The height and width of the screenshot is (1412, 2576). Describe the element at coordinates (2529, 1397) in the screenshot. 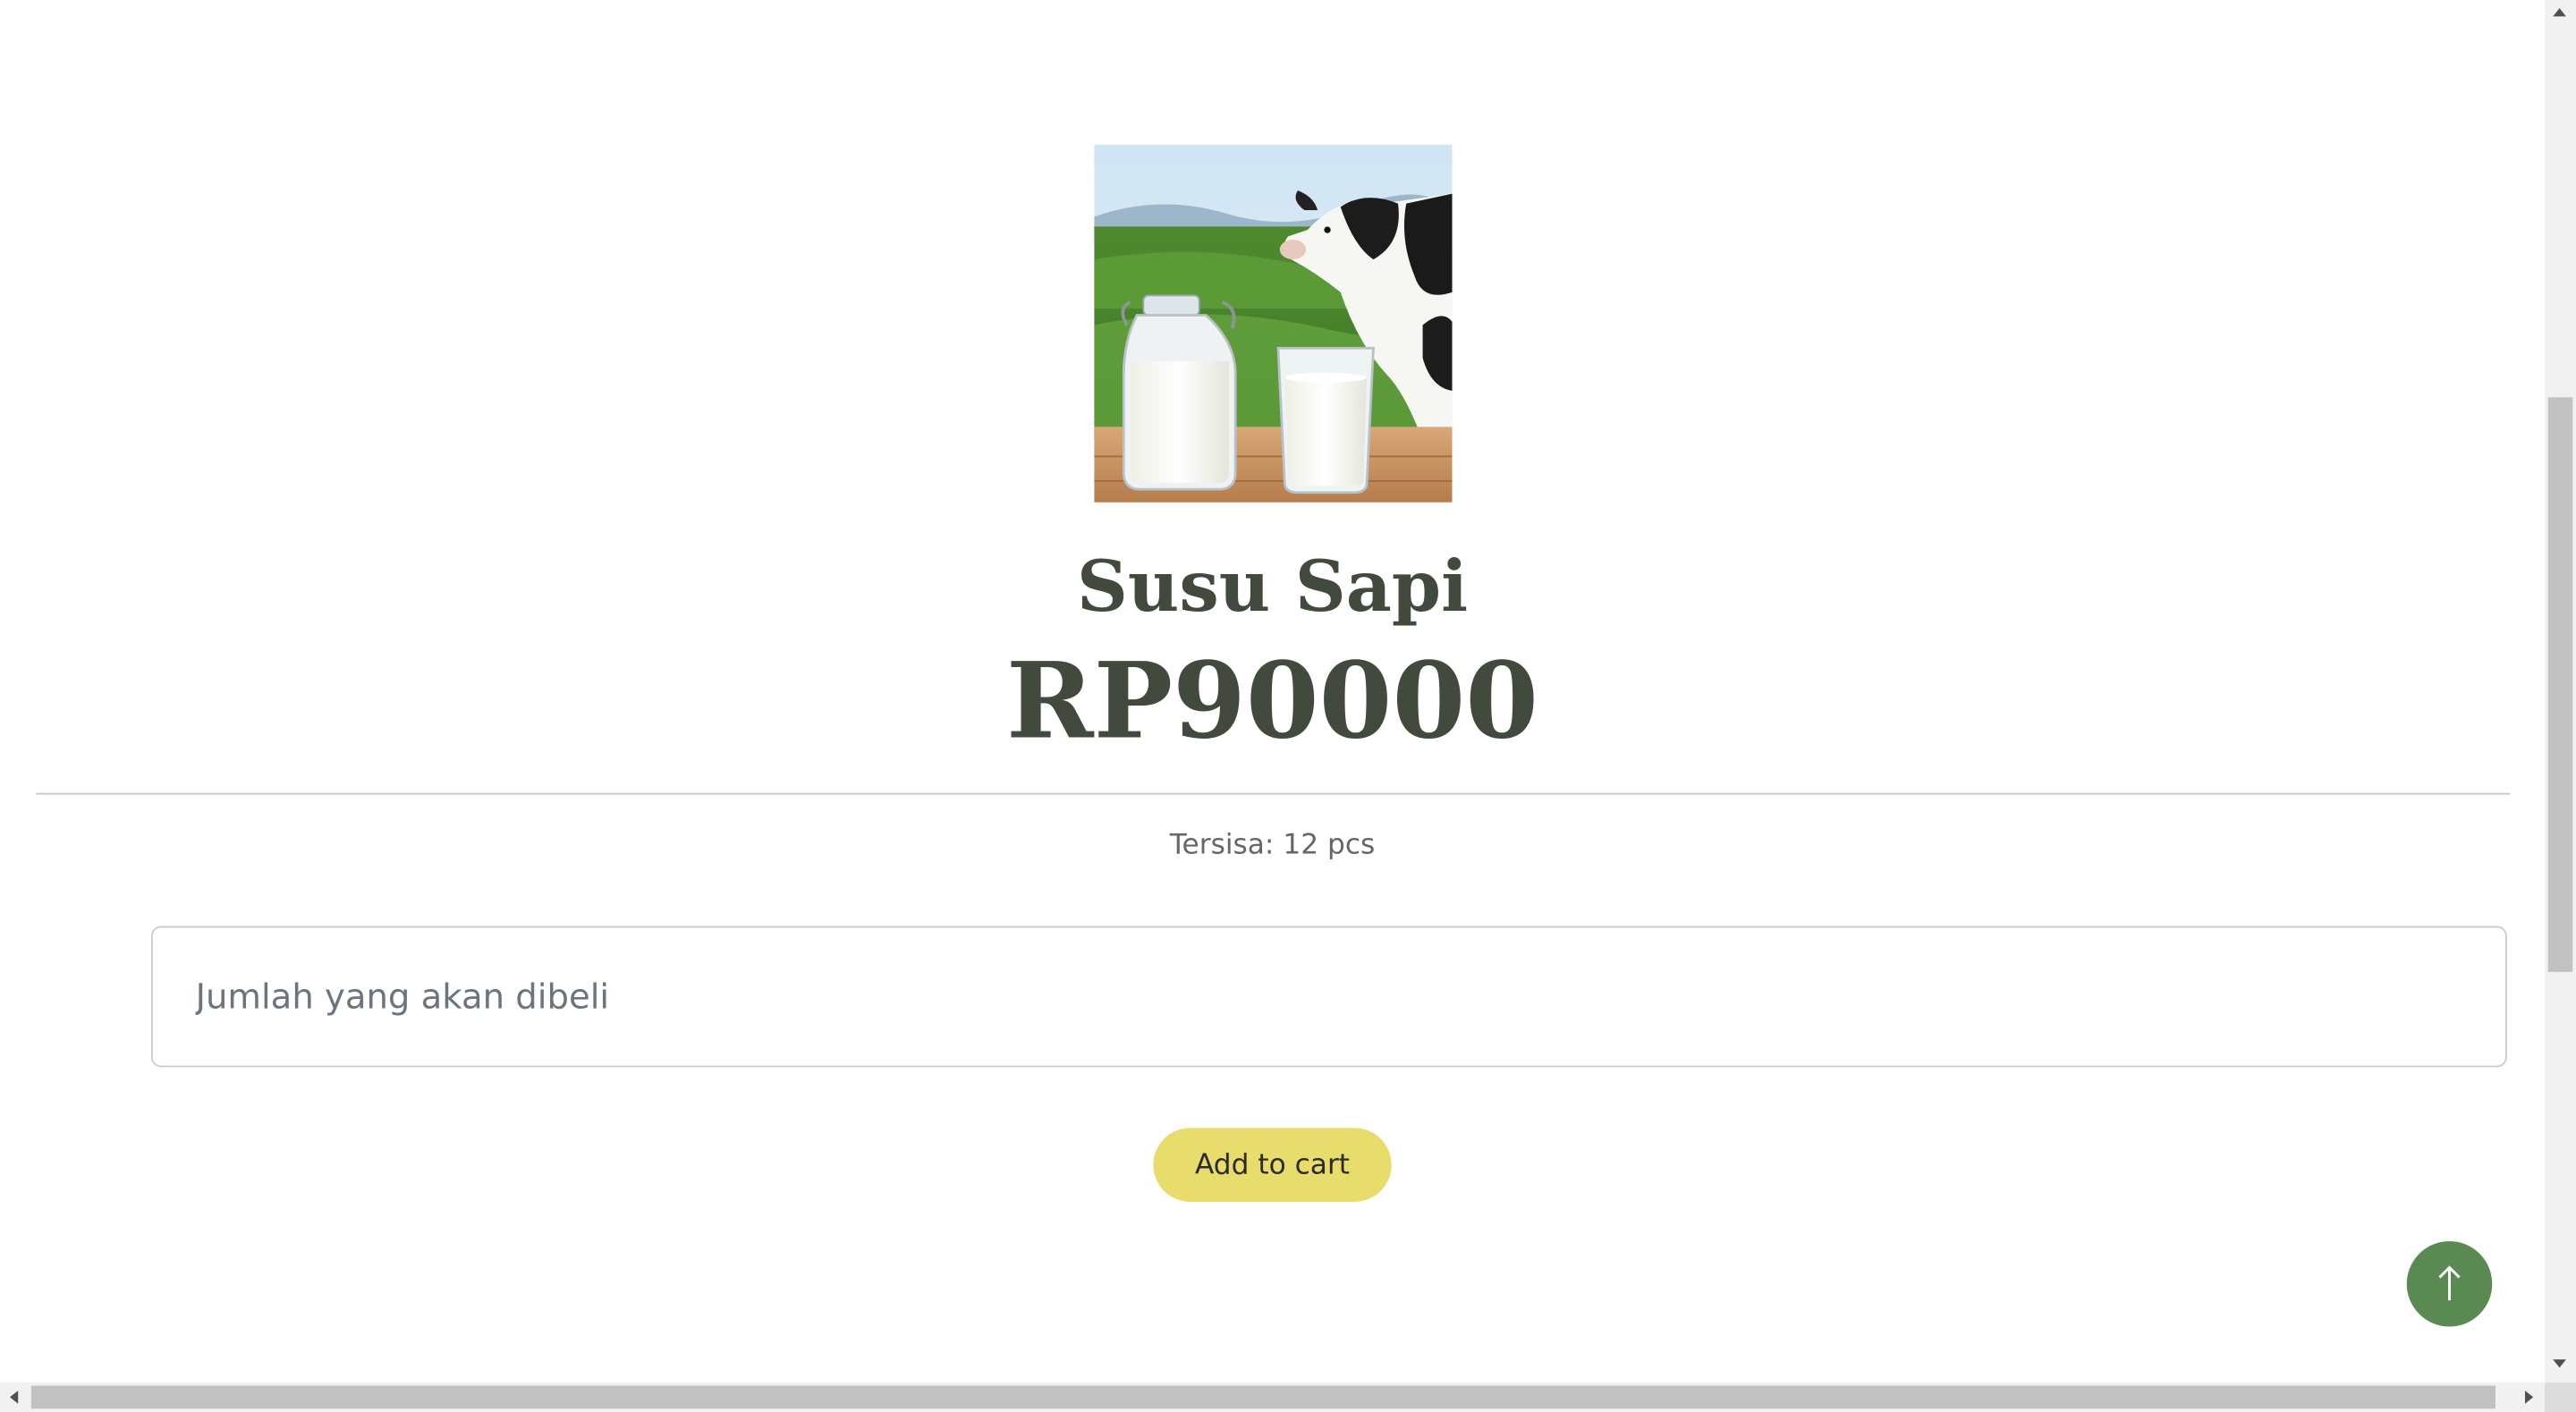

I see `scroll-right-arrow-icon` at that location.